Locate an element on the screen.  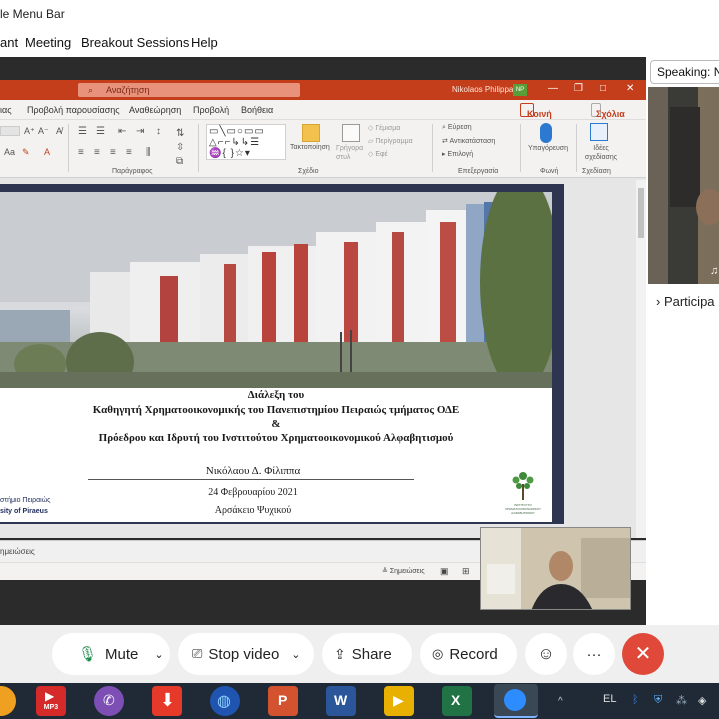
bullets-icon: ☰ is located at coordinates (82, 131).